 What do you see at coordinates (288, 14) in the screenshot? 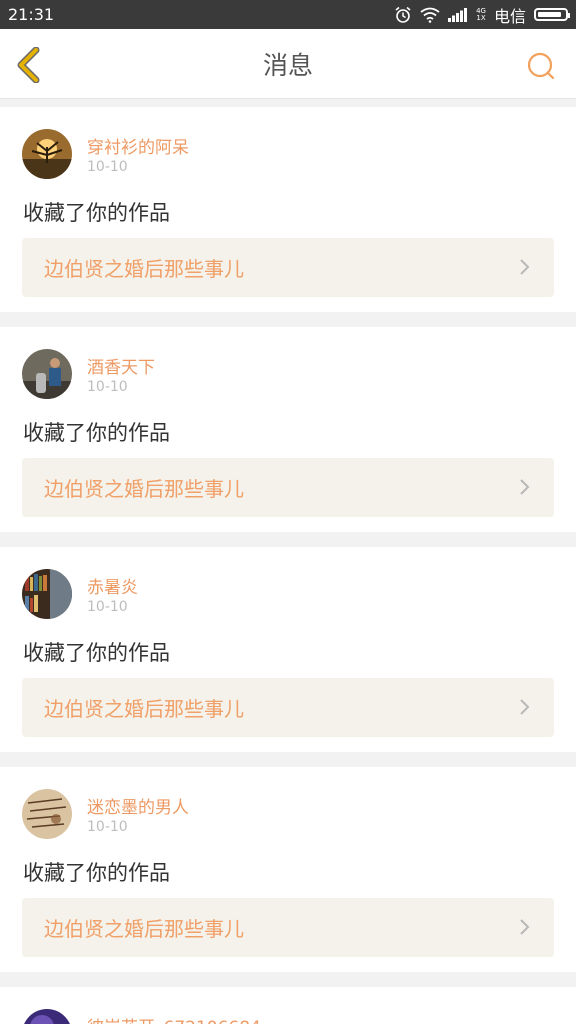
I see `status-bar: 21:31 4G 1X 电信` at bounding box center [288, 14].